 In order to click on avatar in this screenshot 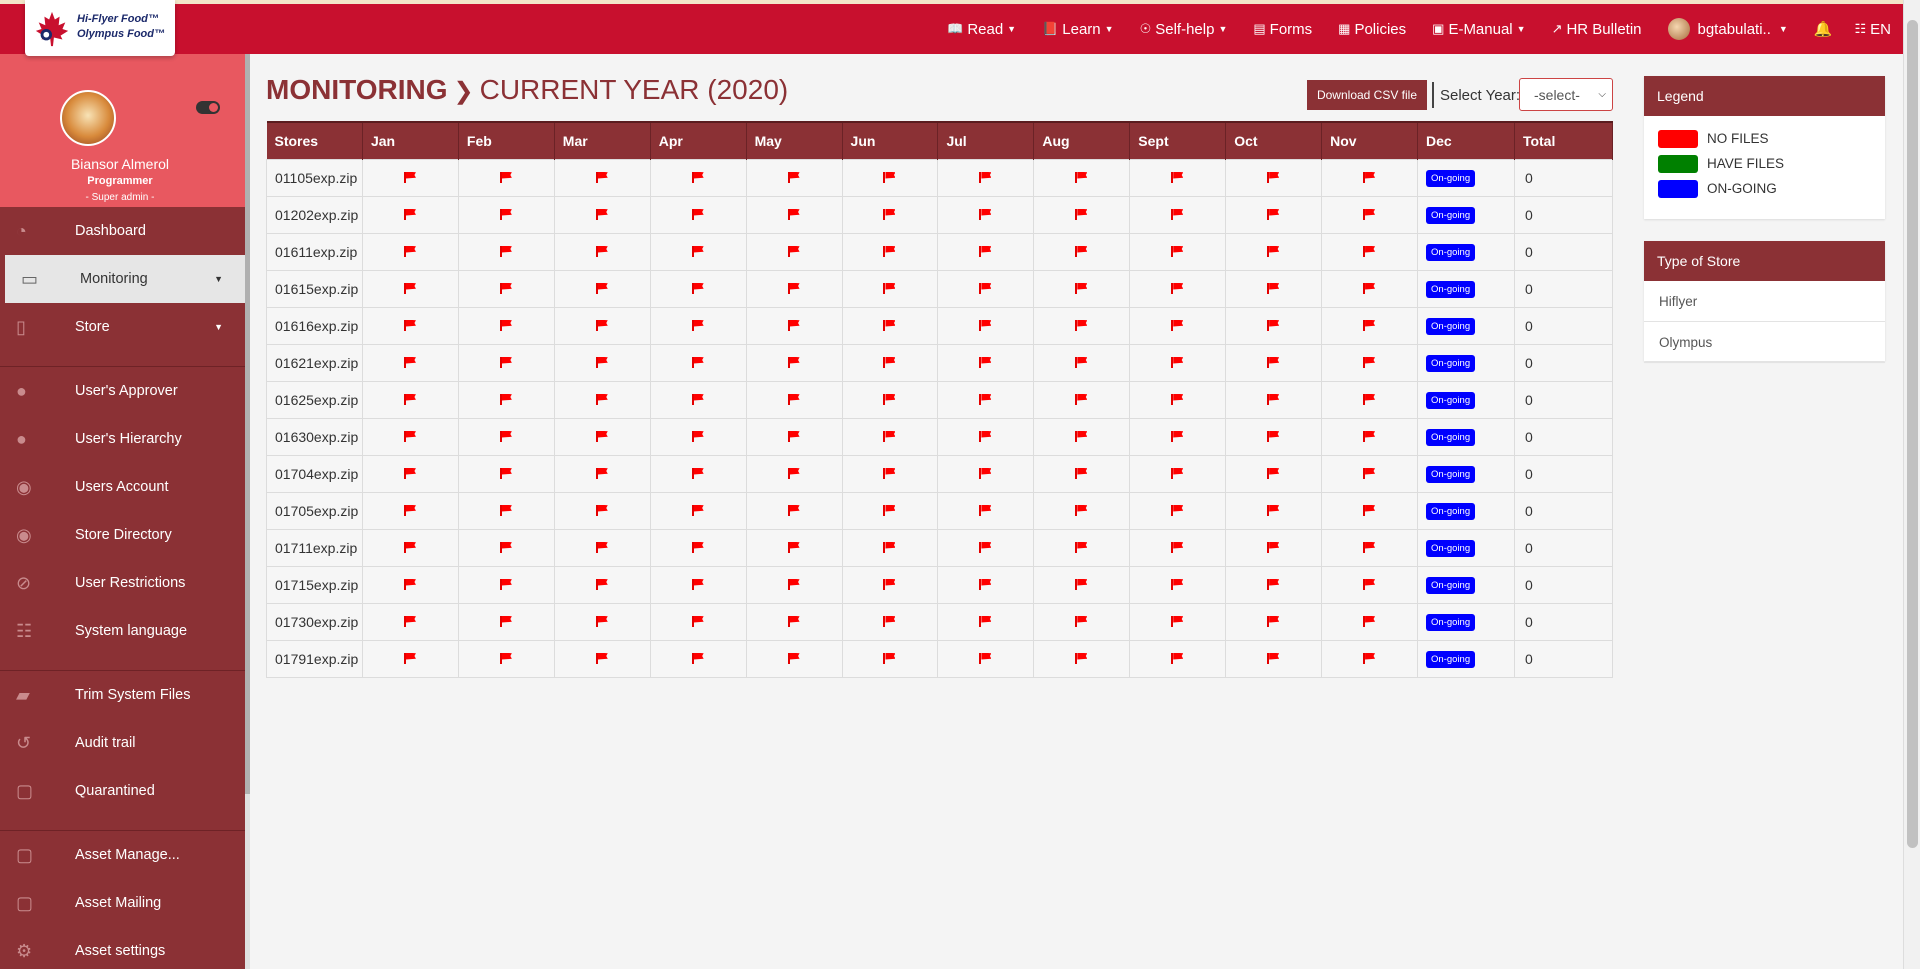, I will do `click(88, 118)`.